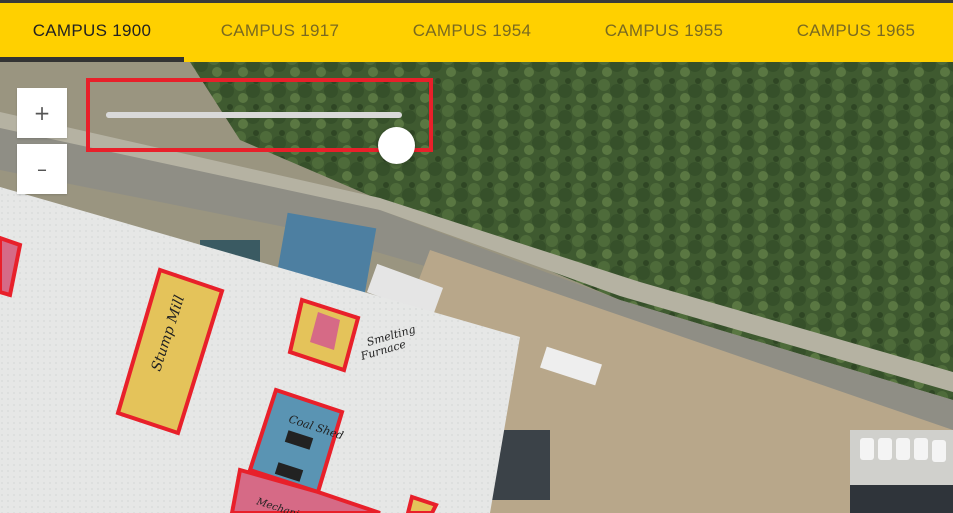 This screenshot has height=513, width=953. What do you see at coordinates (664, 32) in the screenshot?
I see `tab-campus-1955: CAMPUS 1955` at bounding box center [664, 32].